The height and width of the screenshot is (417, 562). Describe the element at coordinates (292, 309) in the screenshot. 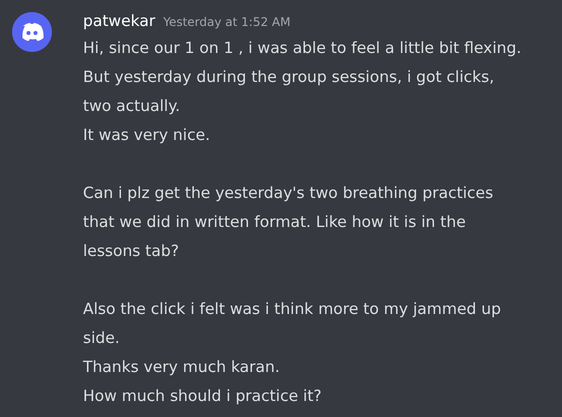

I see `message-line: Also the click i felt was i think more to my jammed up` at that location.